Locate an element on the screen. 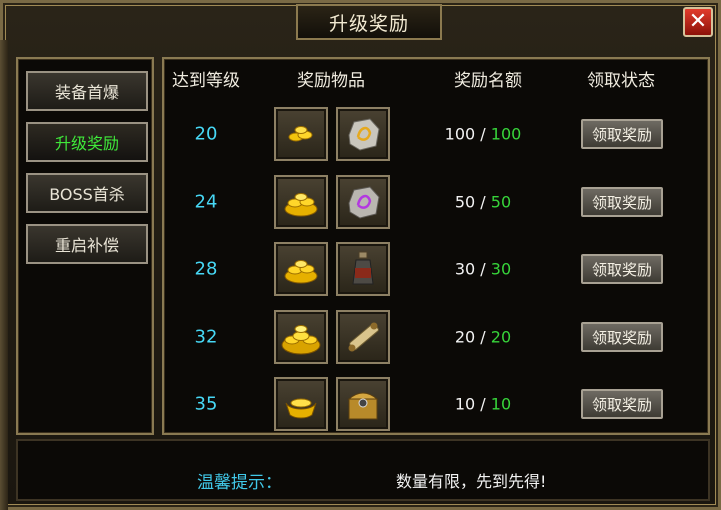  close-button: ✕ is located at coordinates (698, 22).